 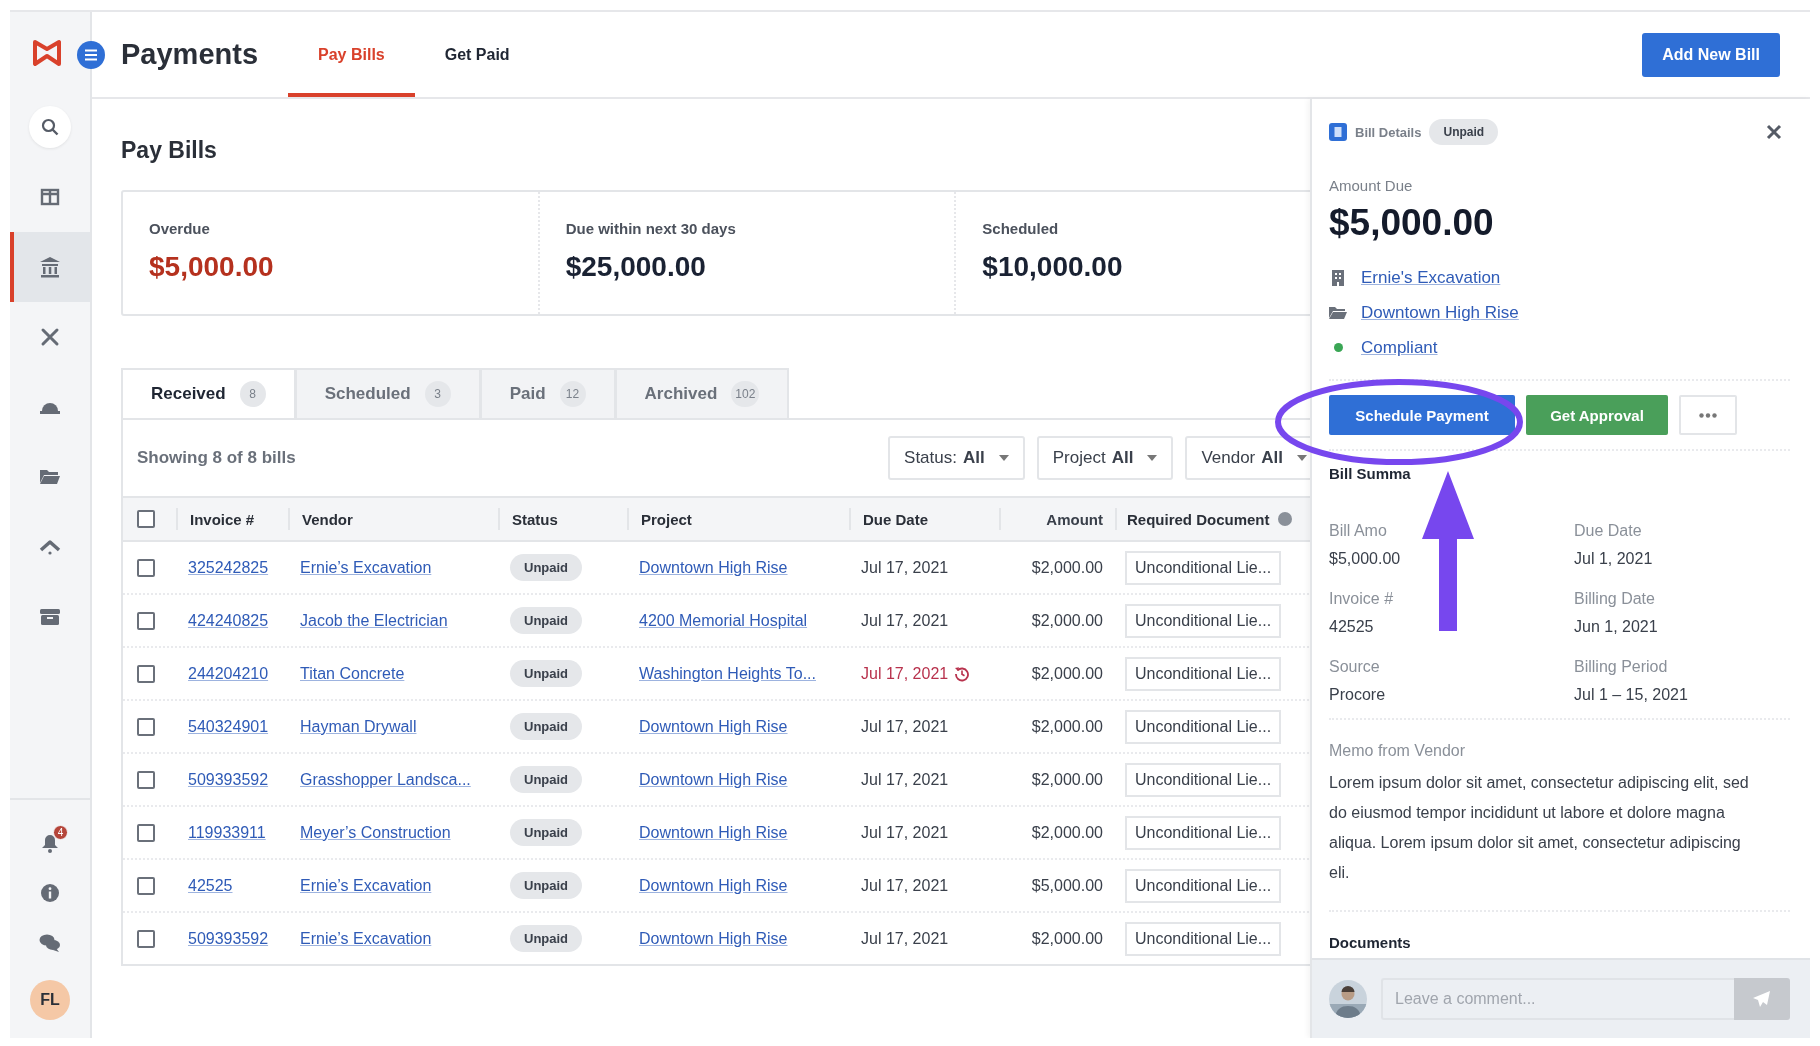 What do you see at coordinates (1412, 223) in the screenshot?
I see `amount-due: $5,000.00` at bounding box center [1412, 223].